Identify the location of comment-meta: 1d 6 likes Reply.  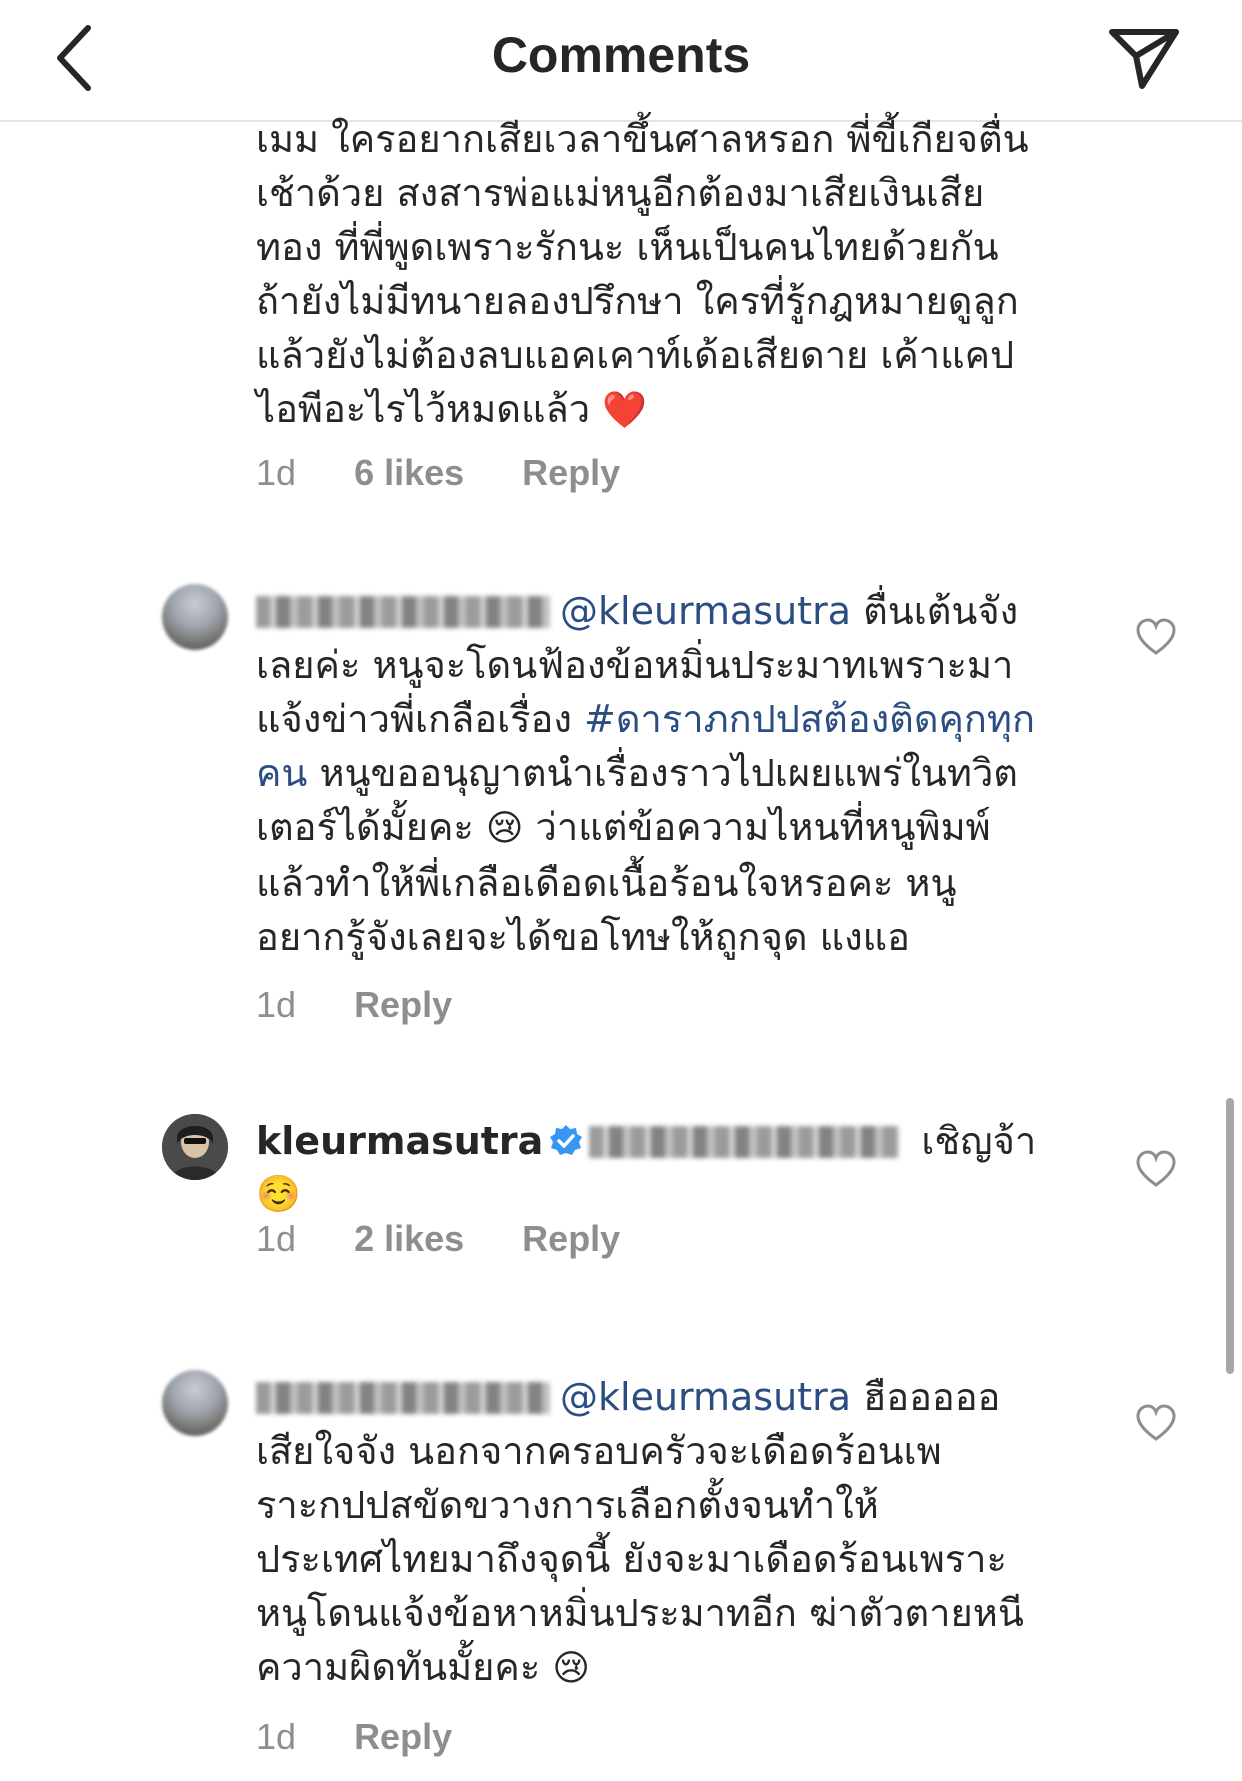
(462, 473).